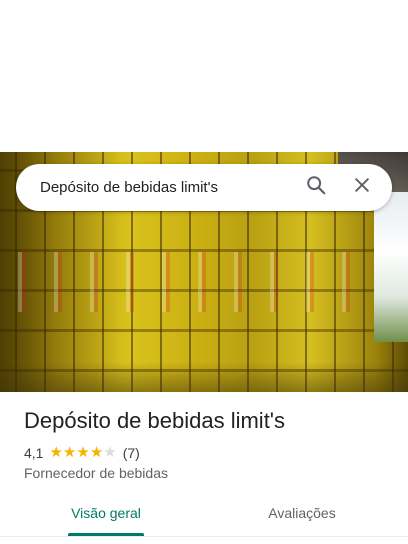 Image resolution: width=408 pixels, height=544 pixels. What do you see at coordinates (302, 516) in the screenshot?
I see `tab-reviews: Avaliações` at bounding box center [302, 516].